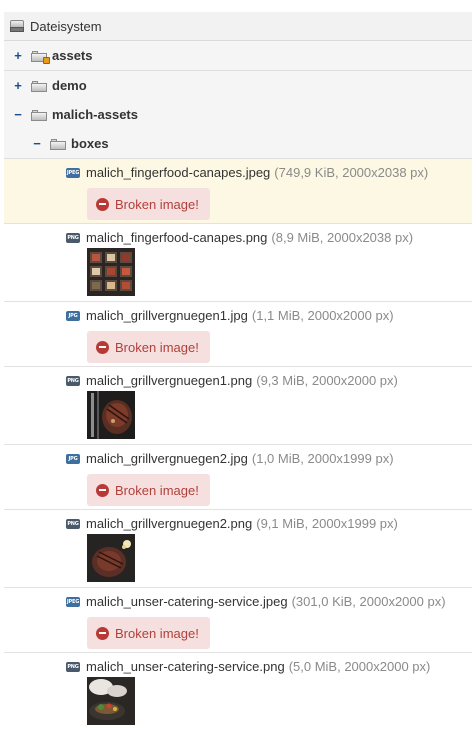 This screenshot has height=729, width=474. I want to click on image-thumbnail-grill1, so click(111, 415).